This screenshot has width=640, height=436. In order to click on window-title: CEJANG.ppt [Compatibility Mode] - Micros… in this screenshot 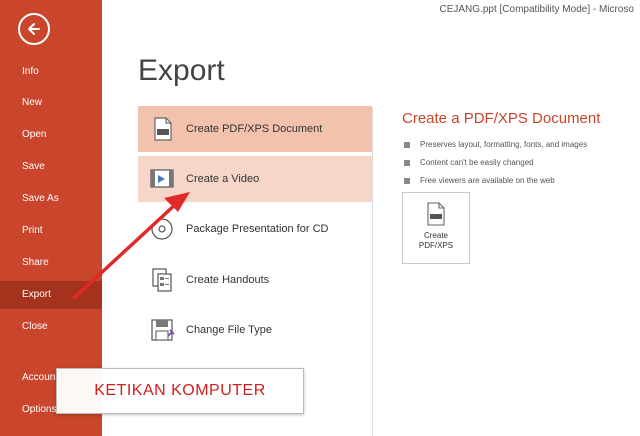, I will do `click(536, 9)`.